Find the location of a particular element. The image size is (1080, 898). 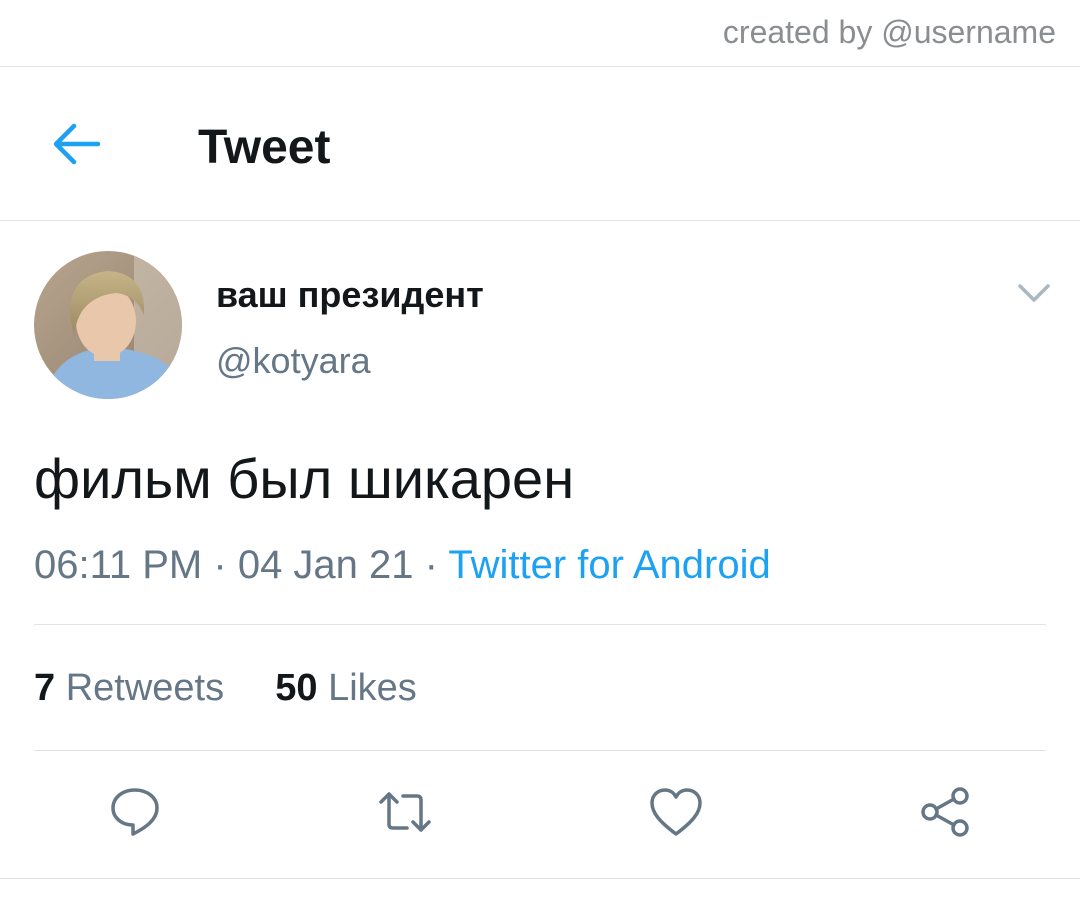

tweet-time: 06:11 PM is located at coordinates (118, 565).